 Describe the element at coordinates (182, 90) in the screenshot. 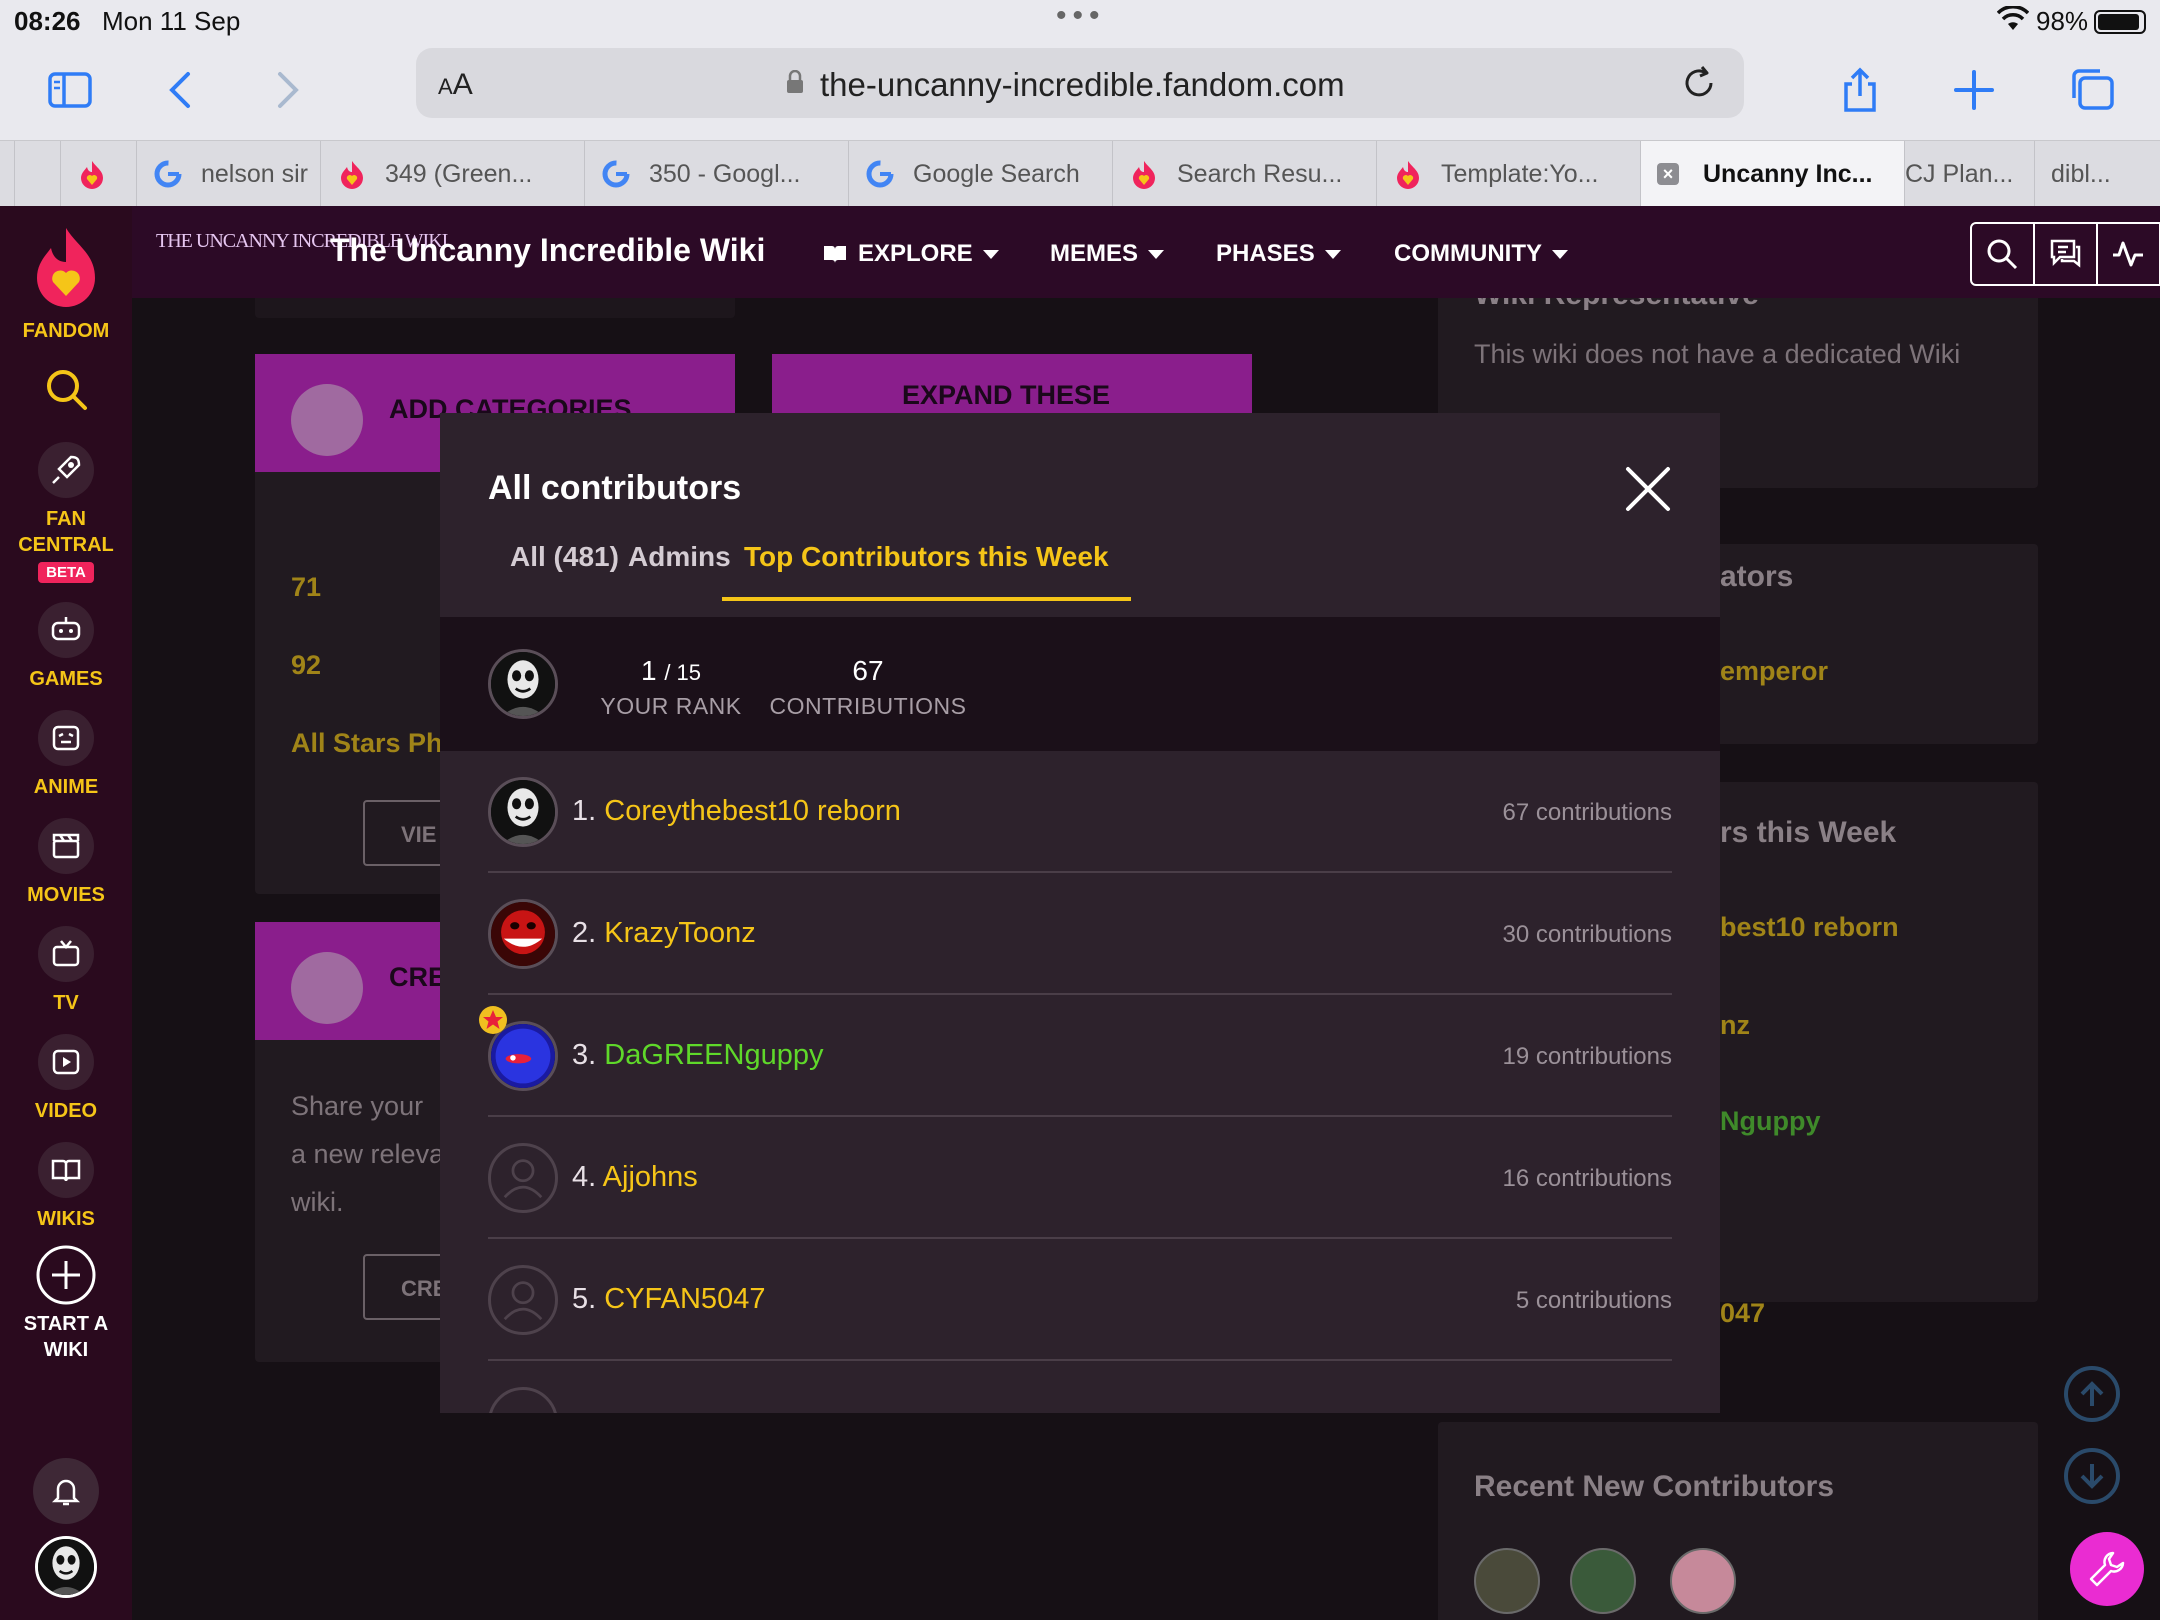

I see `back-icon` at that location.